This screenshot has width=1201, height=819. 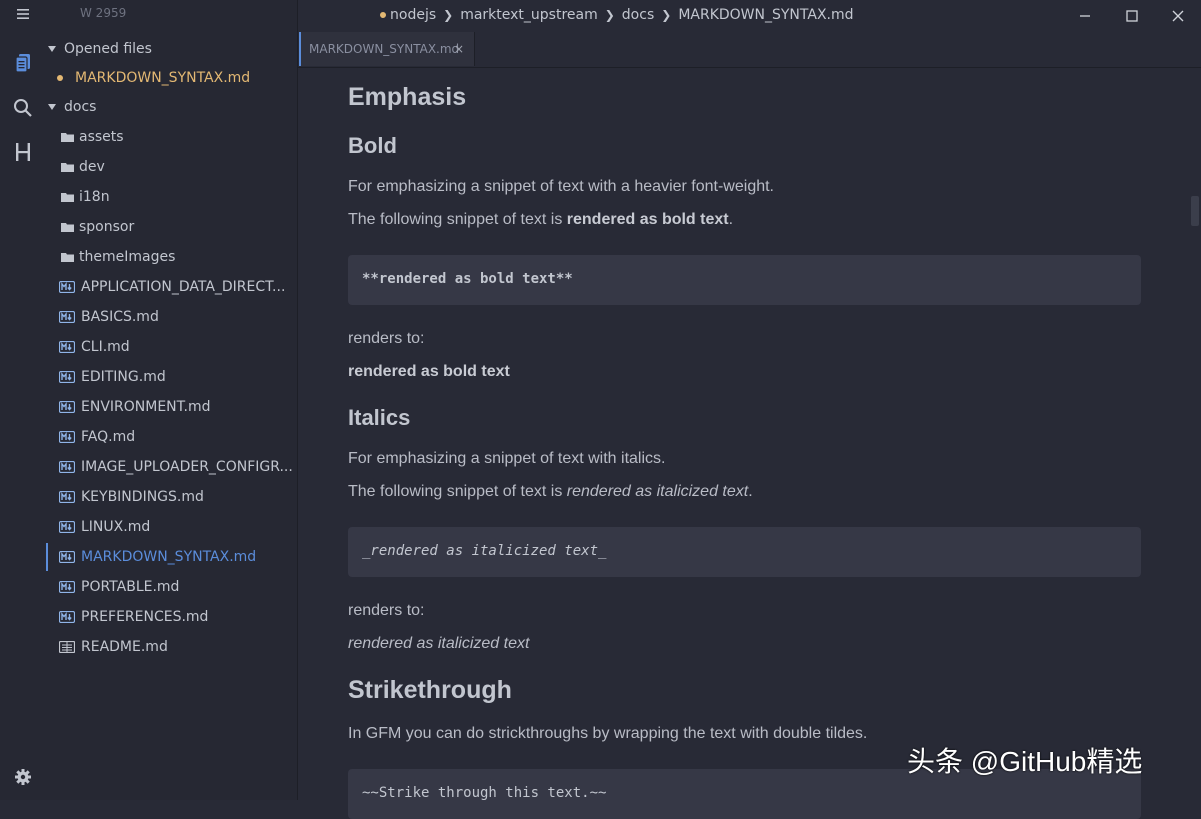 I want to click on file-item: KEYBINDINGS.md, so click(x=171, y=497).